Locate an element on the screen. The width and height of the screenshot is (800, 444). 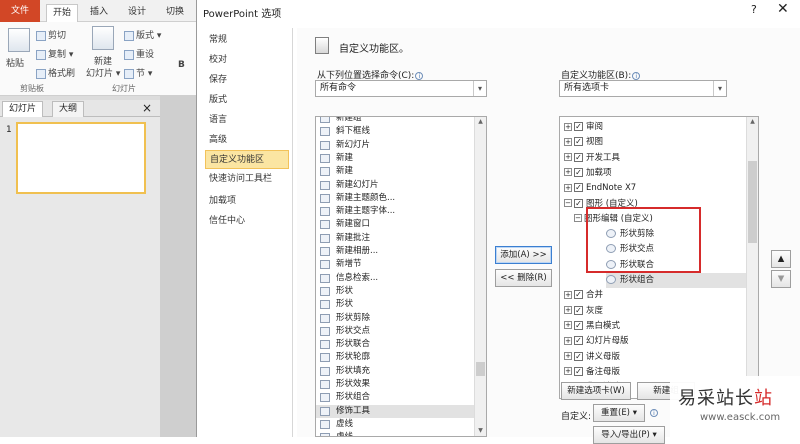
move-down-button: ▼ is located at coordinates (781, 279).